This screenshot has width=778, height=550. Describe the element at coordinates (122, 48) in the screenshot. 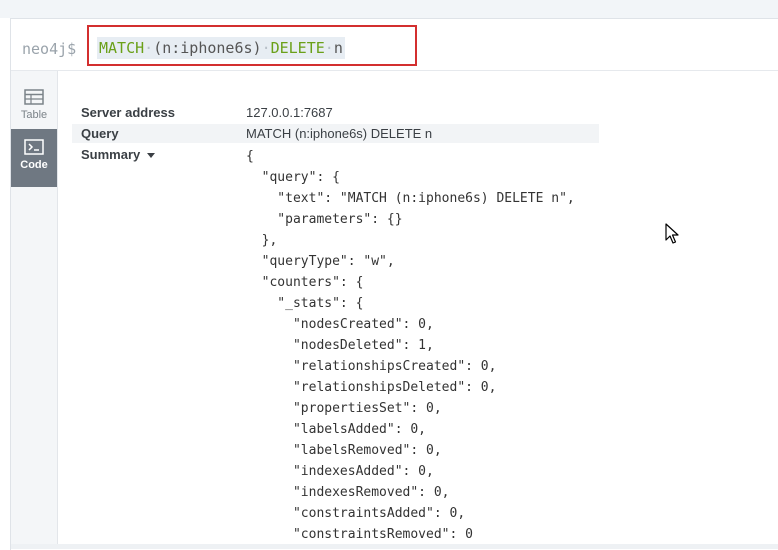

I see `command-keyword-match: MATCH` at that location.